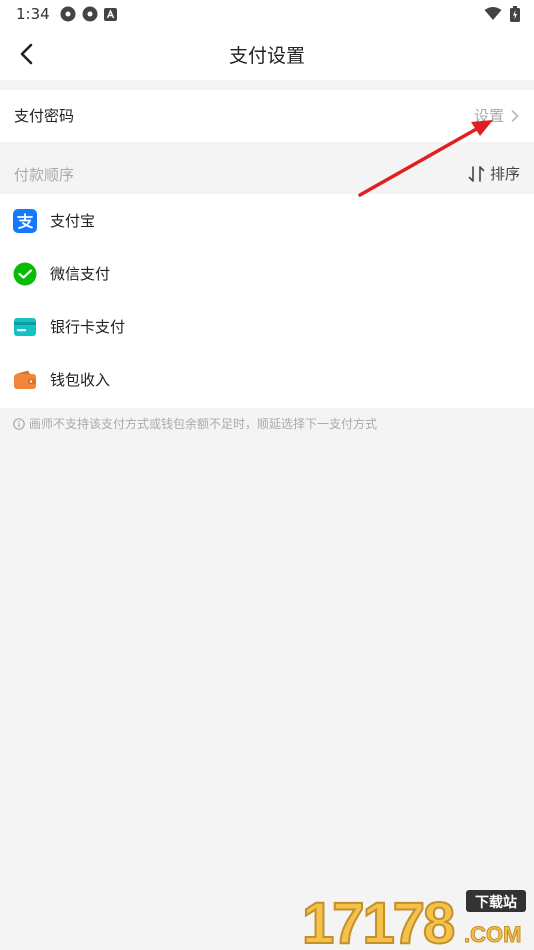 The width and height of the screenshot is (534, 950). I want to click on list-item: 钱包收入, so click(267, 379).